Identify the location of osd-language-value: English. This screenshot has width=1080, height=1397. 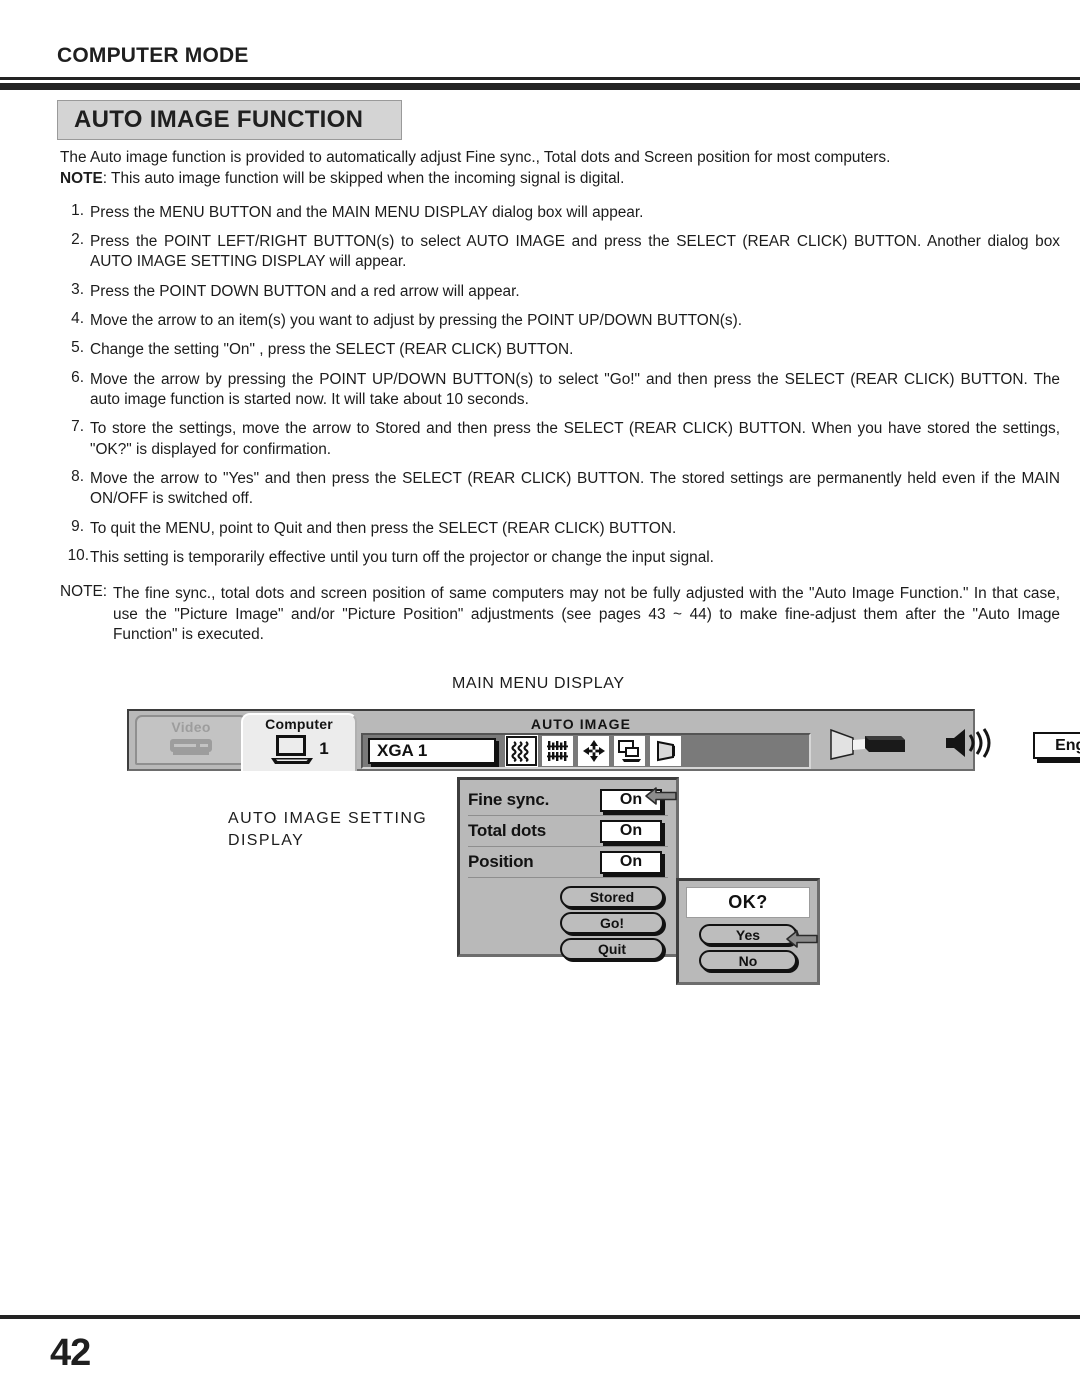
(1056, 745).